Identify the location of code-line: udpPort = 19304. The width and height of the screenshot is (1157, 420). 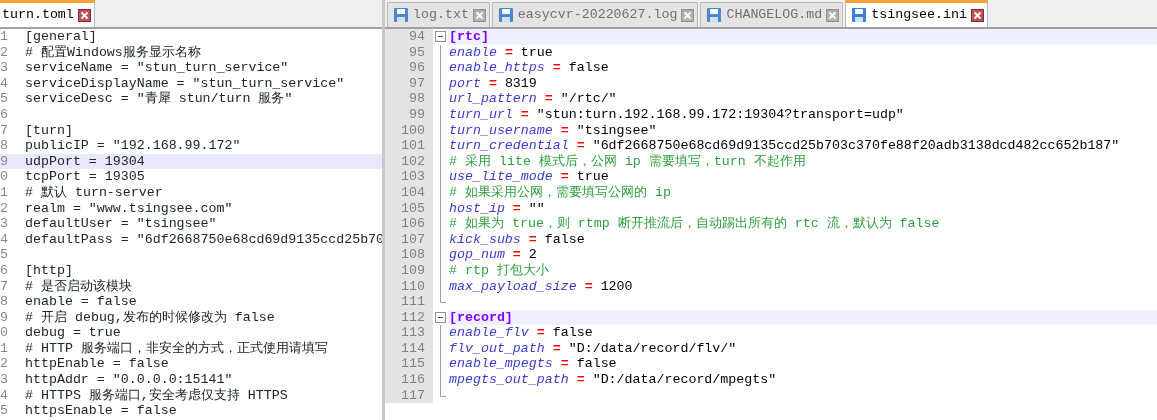
(84, 161).